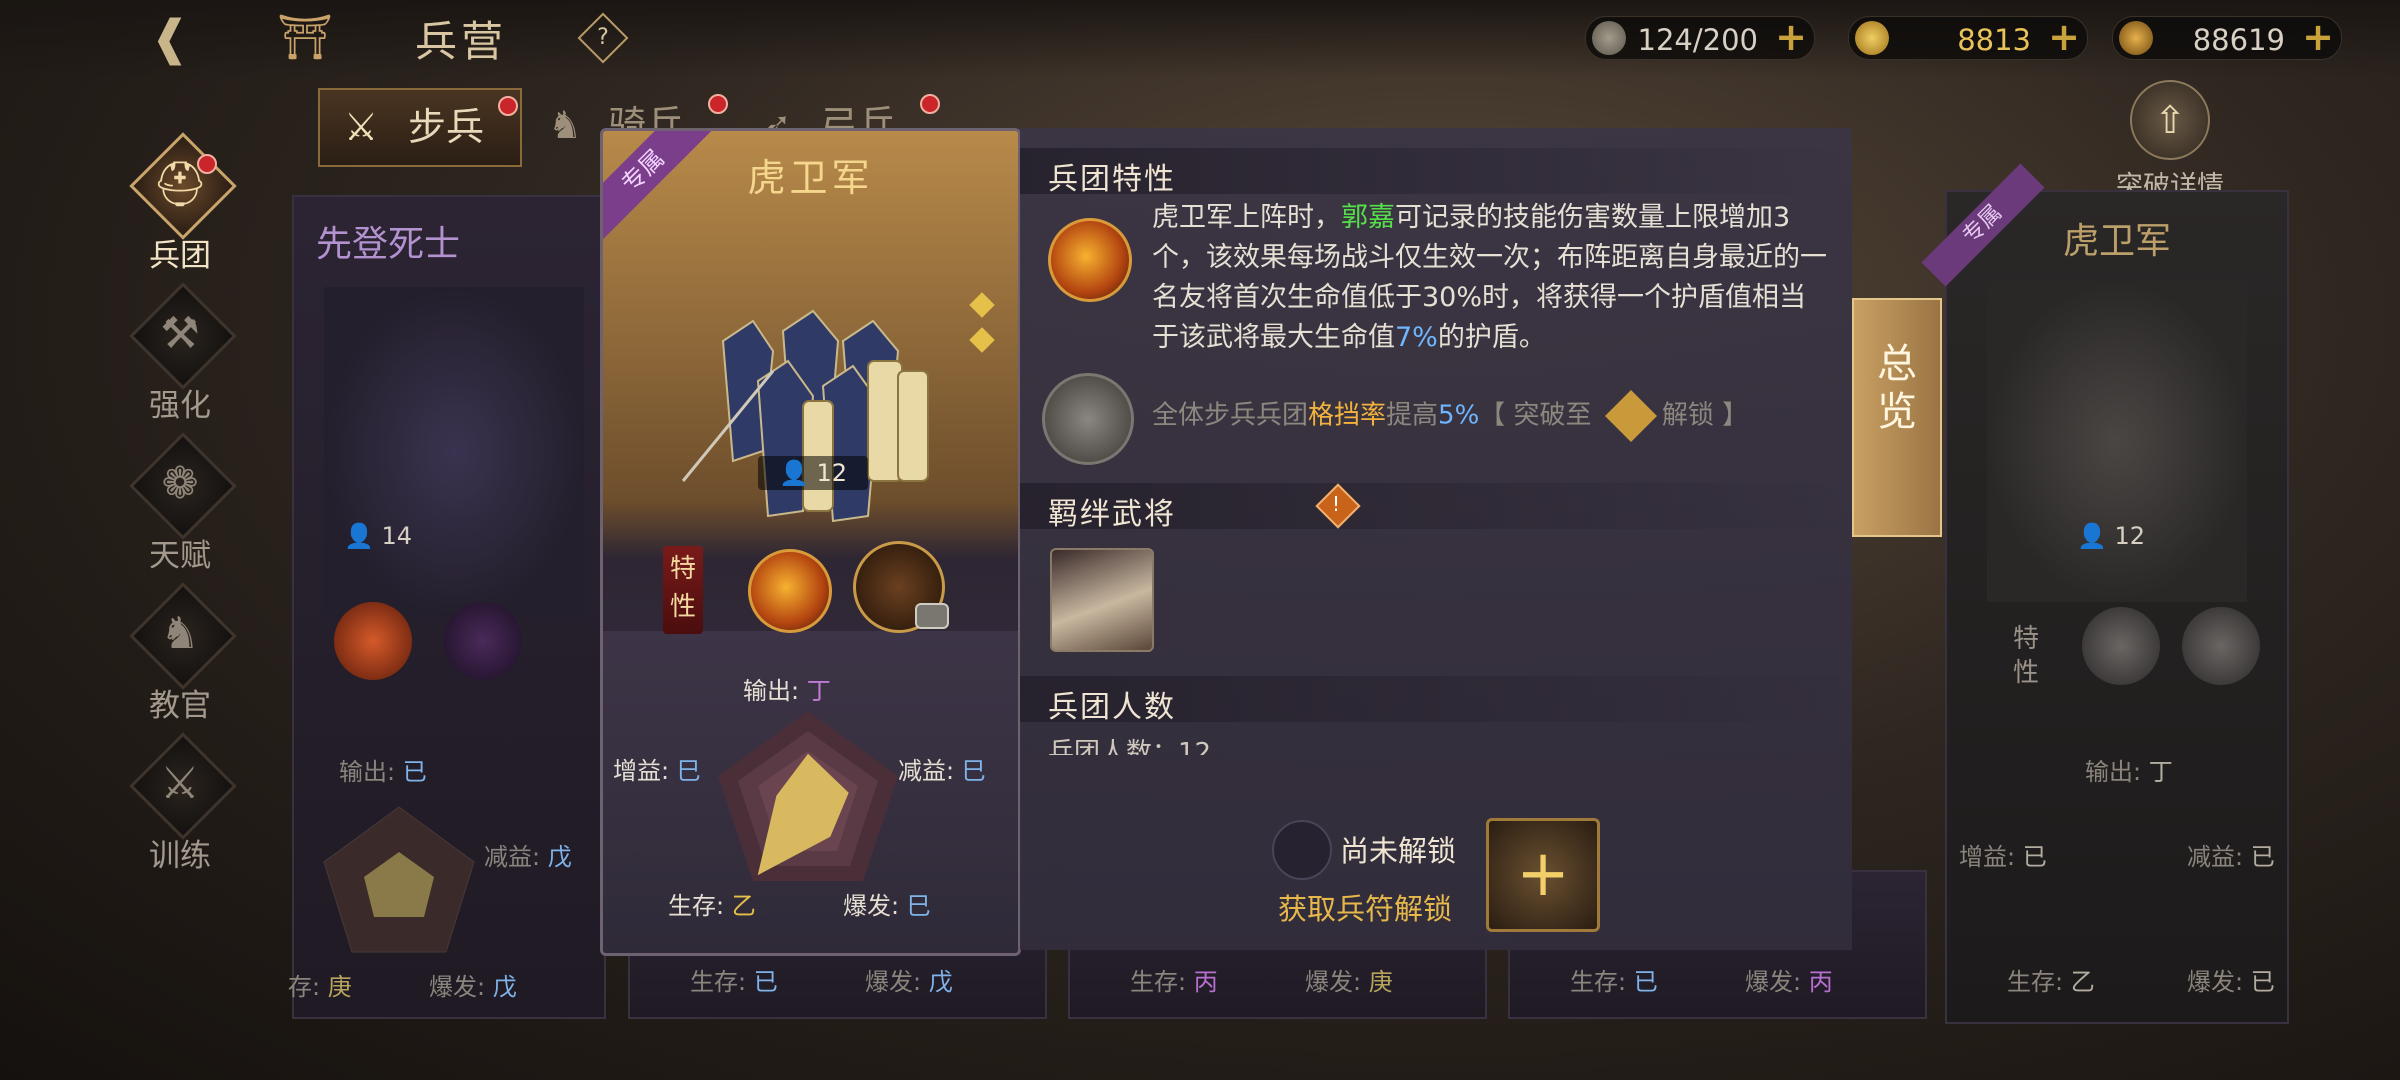  Describe the element at coordinates (320, 987) in the screenshot. I see `stat-survive: 存: 庚` at that location.